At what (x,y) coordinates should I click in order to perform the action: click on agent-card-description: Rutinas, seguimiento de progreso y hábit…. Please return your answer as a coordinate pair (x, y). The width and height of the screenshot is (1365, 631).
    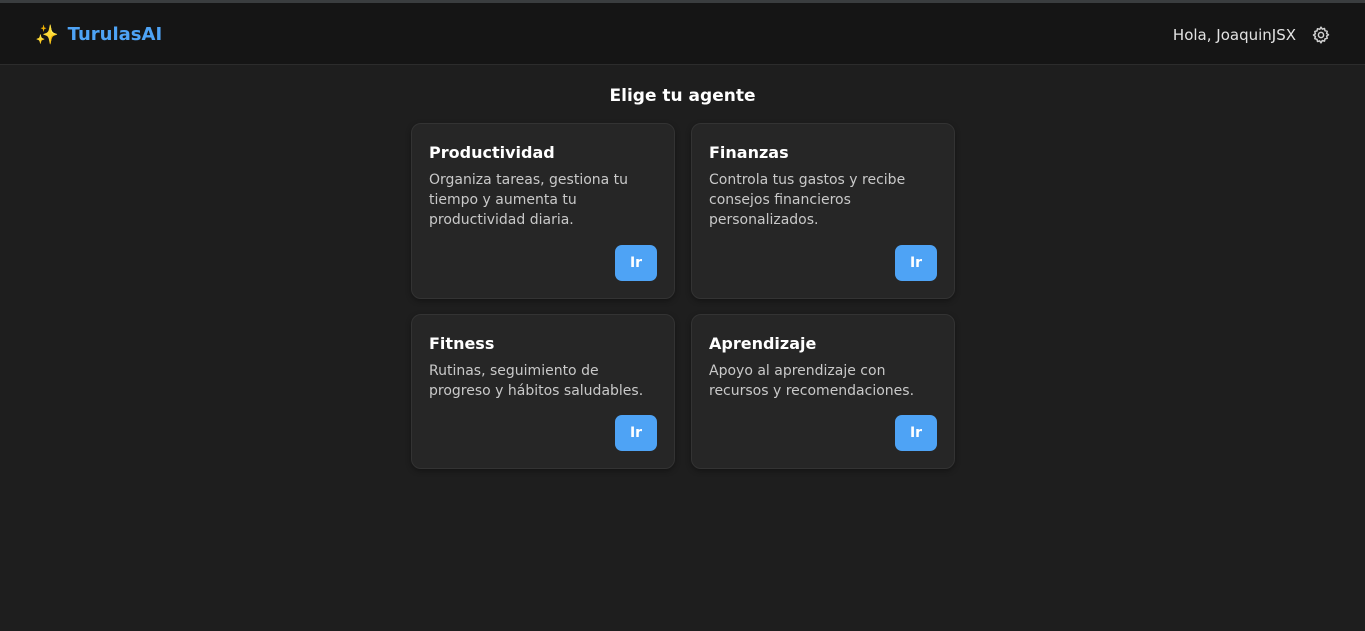
    Looking at the image, I should click on (536, 381).